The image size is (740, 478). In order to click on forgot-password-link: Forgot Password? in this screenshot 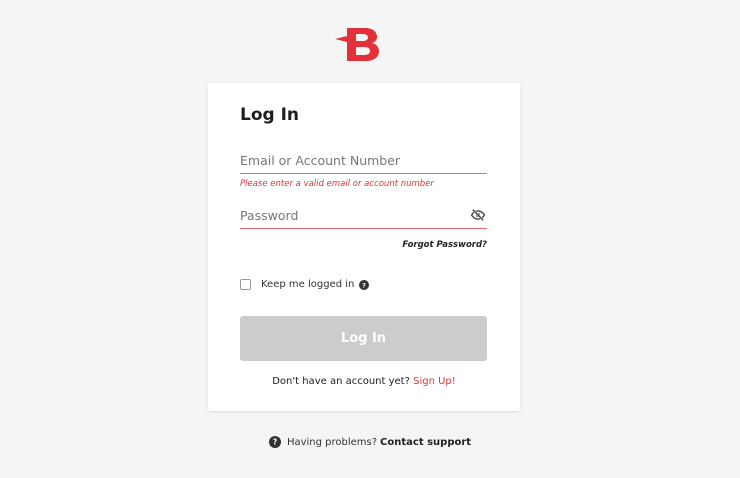, I will do `click(444, 245)`.